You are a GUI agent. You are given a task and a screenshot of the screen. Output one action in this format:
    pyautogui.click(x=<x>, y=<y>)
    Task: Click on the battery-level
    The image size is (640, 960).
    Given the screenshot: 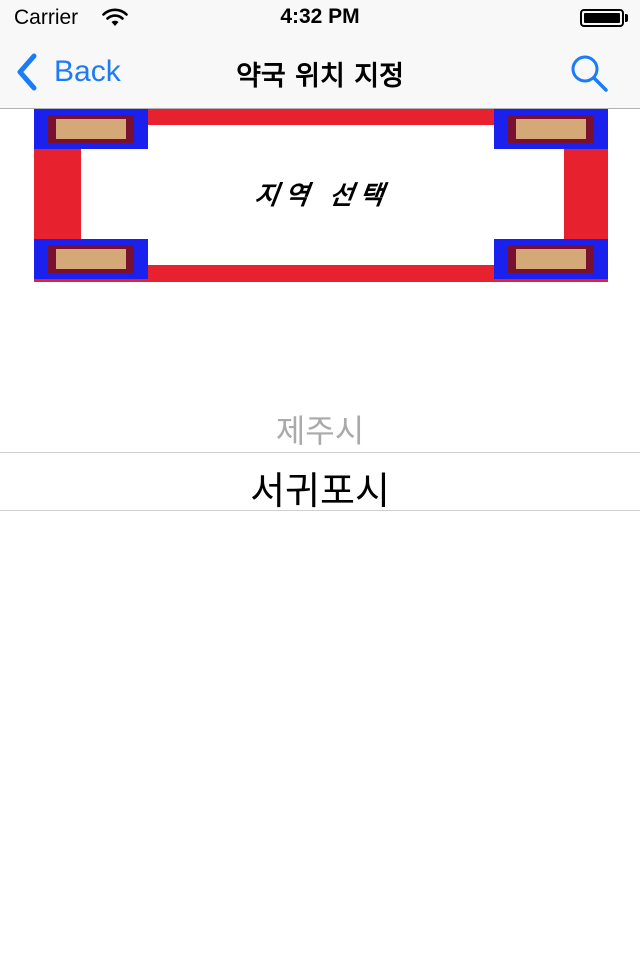 What is the action you would take?
    pyautogui.click(x=602, y=18)
    